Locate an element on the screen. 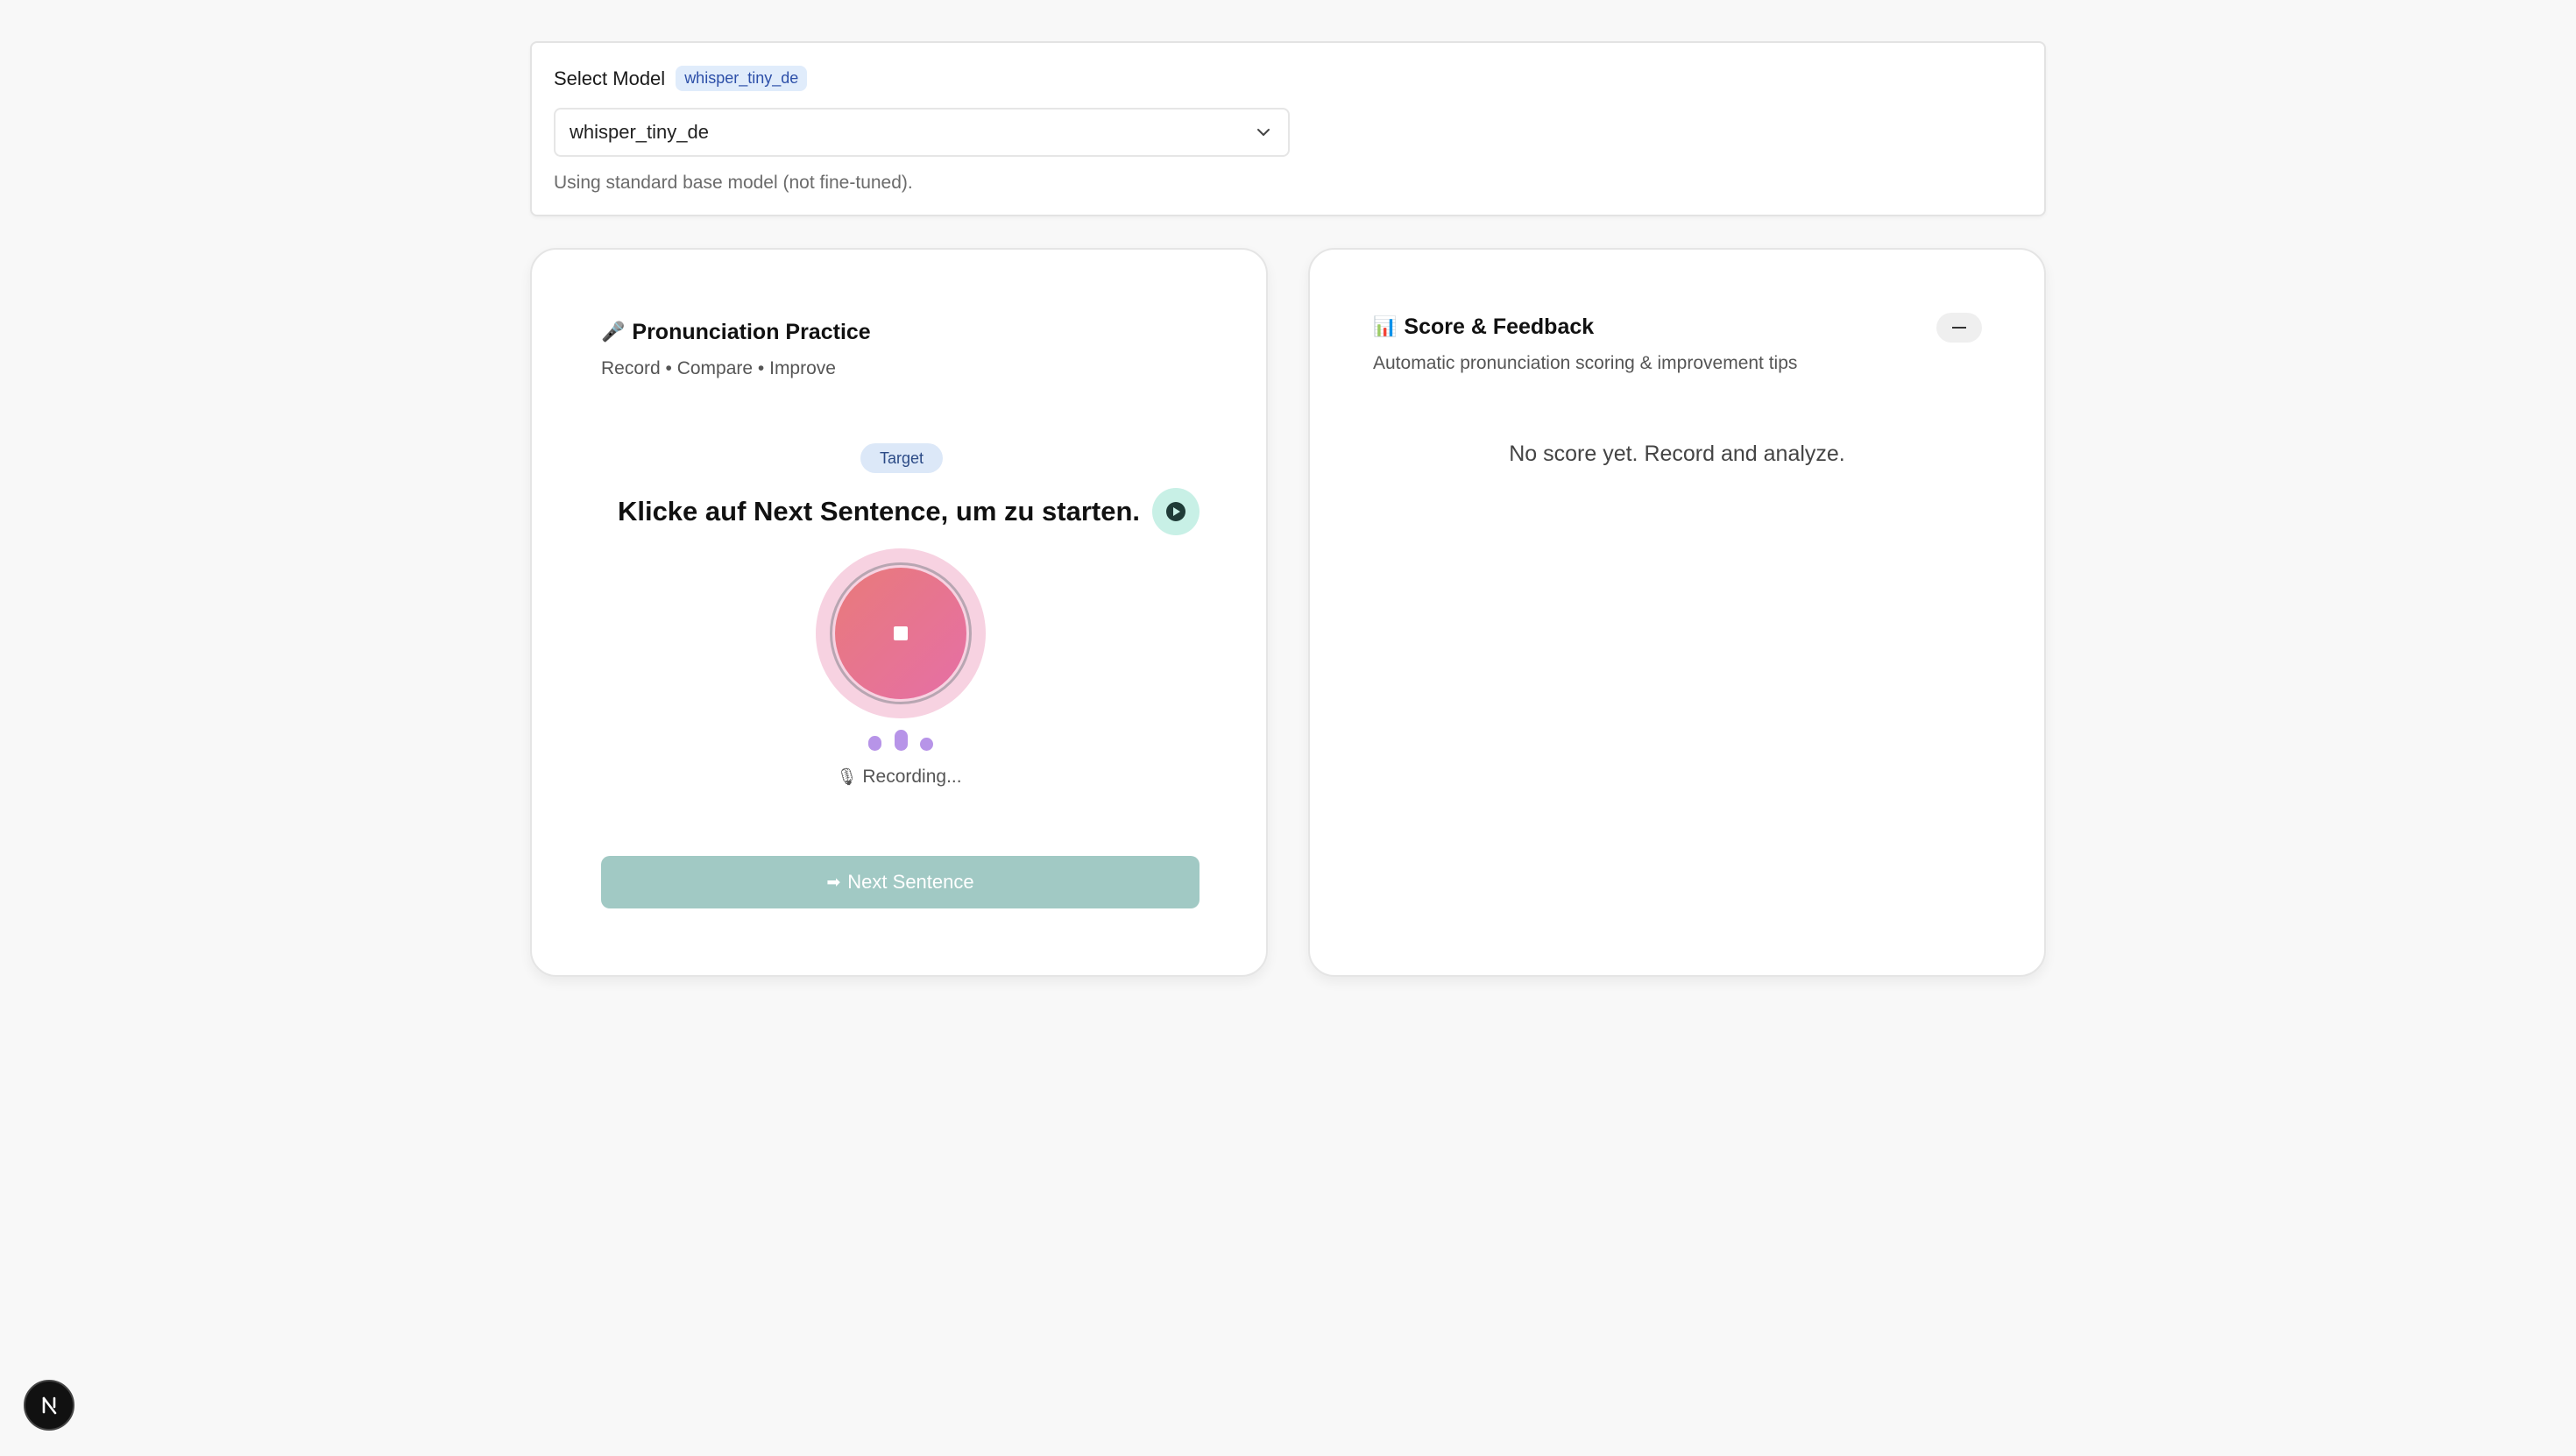  stop-icon is located at coordinates (901, 633).